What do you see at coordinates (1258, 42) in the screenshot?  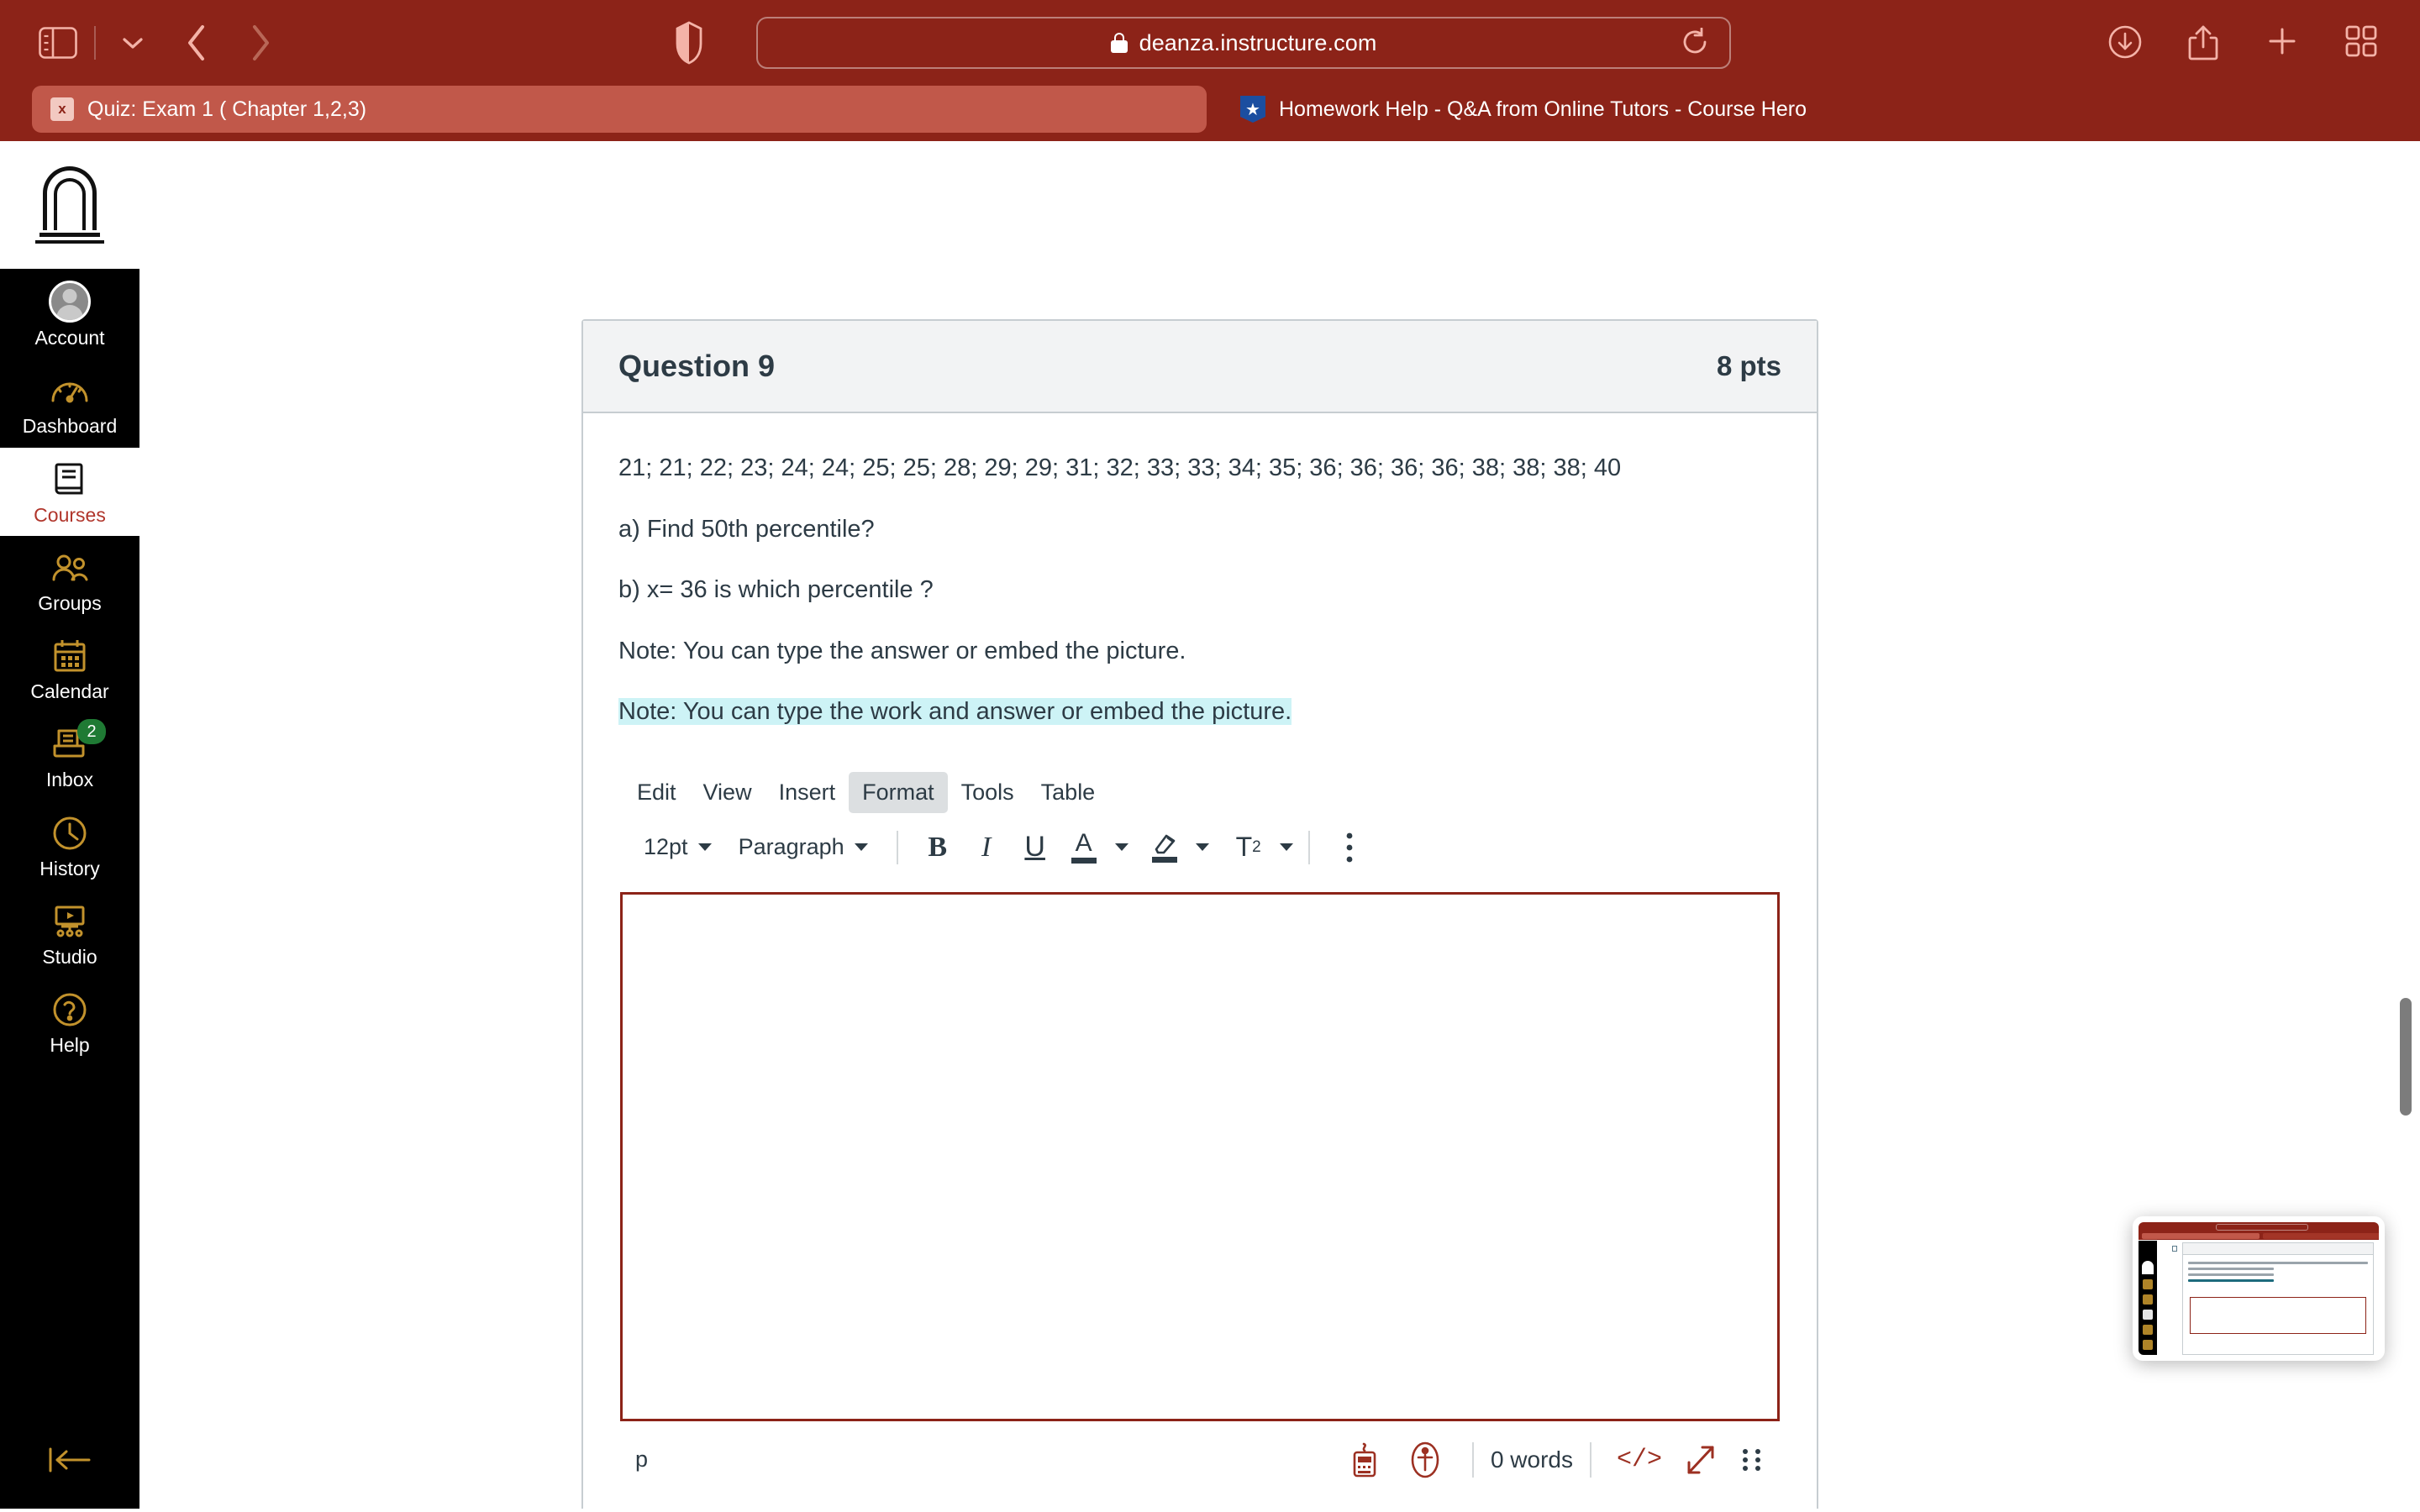 I see `url-text: deanza.instructure.com` at bounding box center [1258, 42].